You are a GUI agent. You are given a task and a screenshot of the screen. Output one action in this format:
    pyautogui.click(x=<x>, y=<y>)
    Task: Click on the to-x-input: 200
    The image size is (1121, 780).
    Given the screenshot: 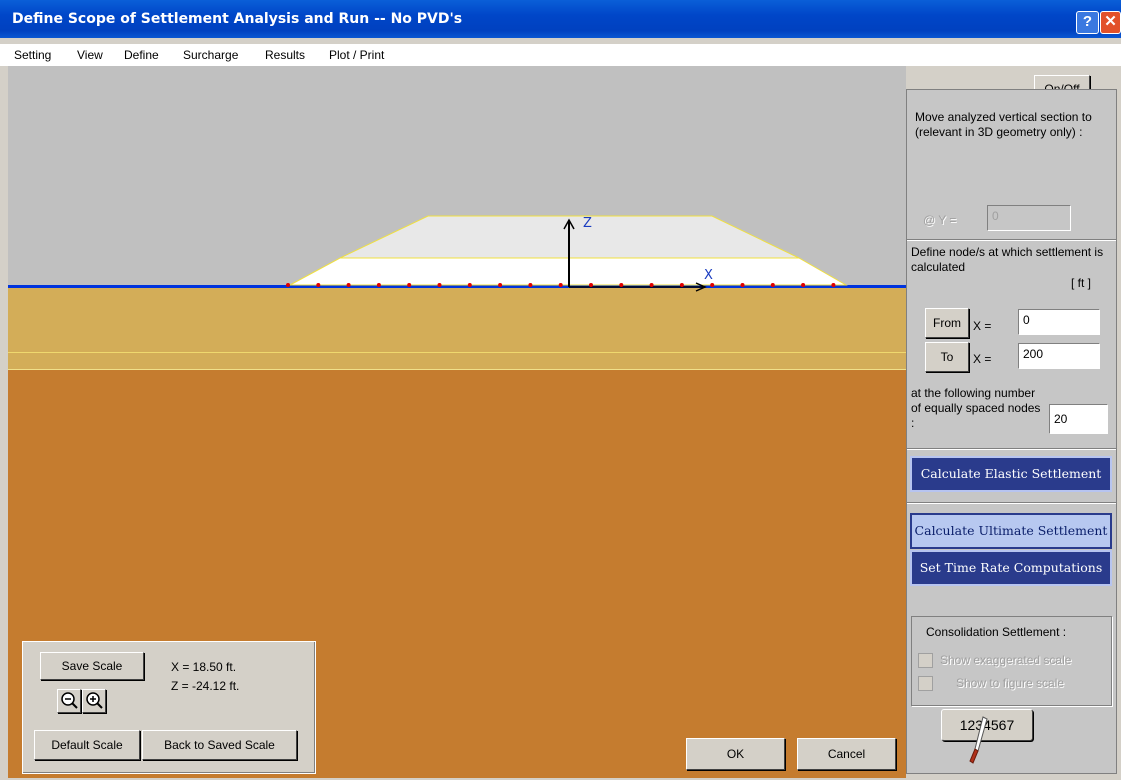 What is the action you would take?
    pyautogui.click(x=1059, y=356)
    